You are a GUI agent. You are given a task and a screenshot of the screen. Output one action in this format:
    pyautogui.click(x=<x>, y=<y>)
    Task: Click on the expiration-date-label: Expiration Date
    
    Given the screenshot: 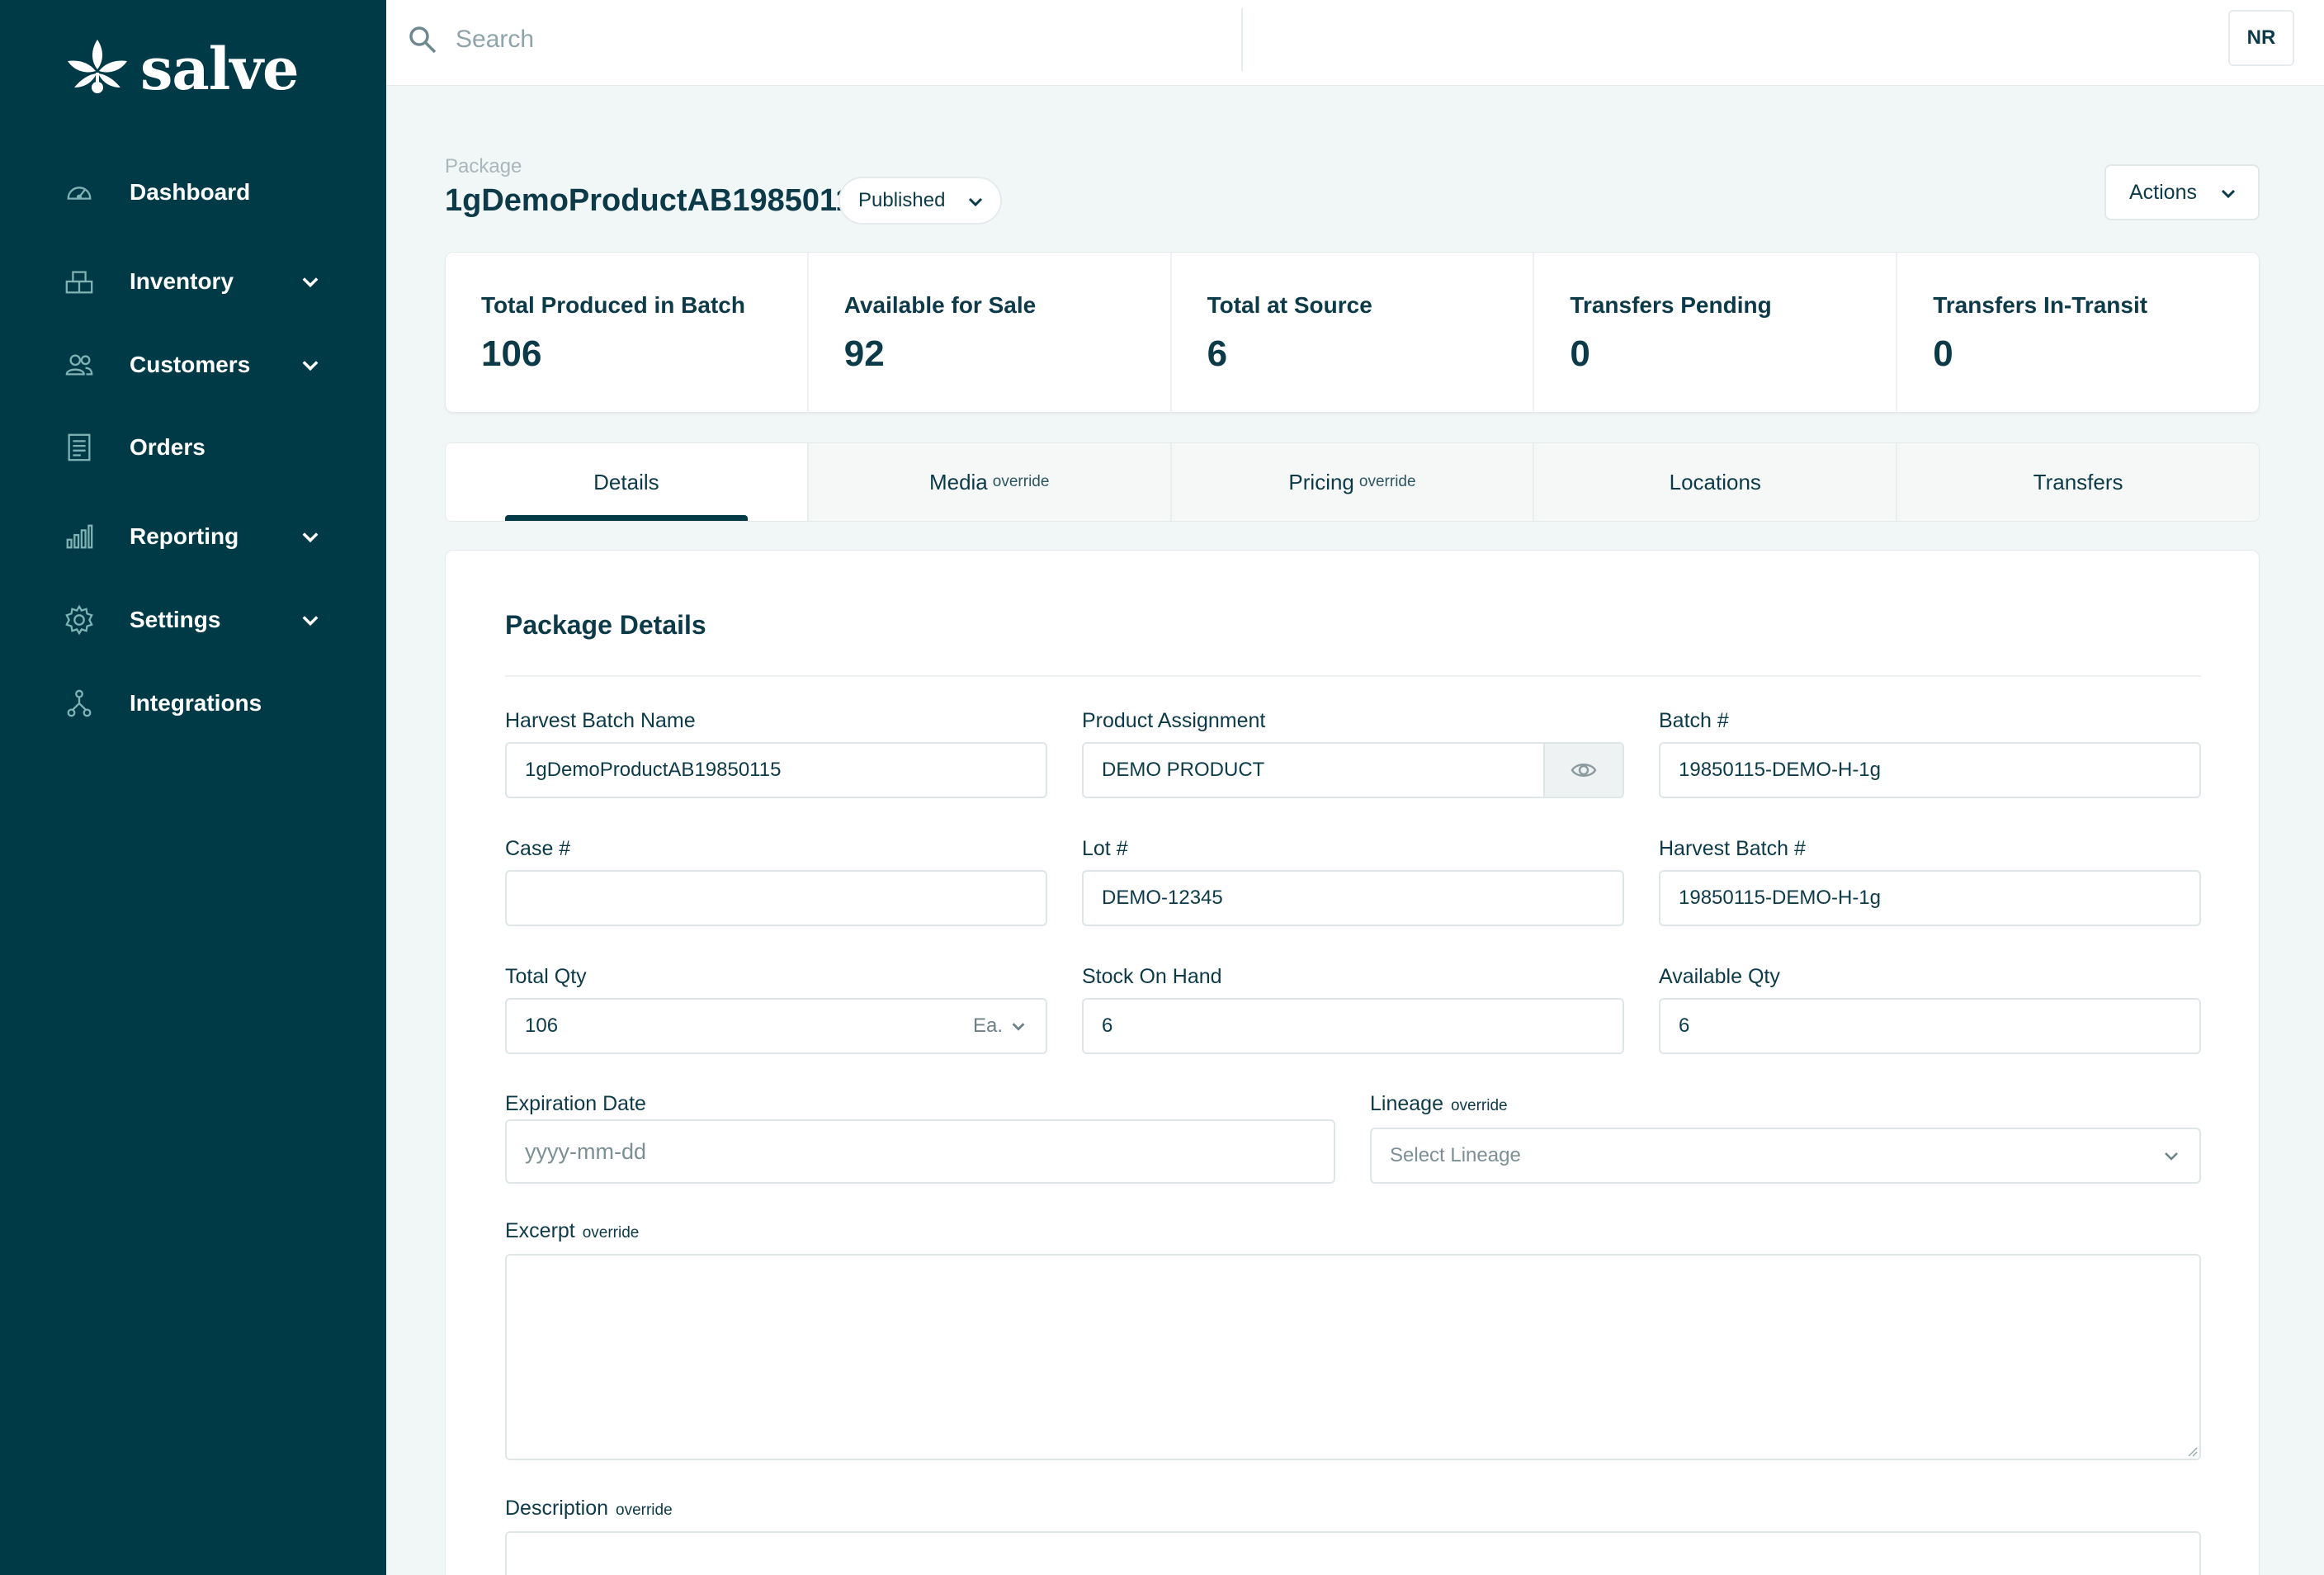 What is the action you would take?
    pyautogui.click(x=576, y=1103)
    